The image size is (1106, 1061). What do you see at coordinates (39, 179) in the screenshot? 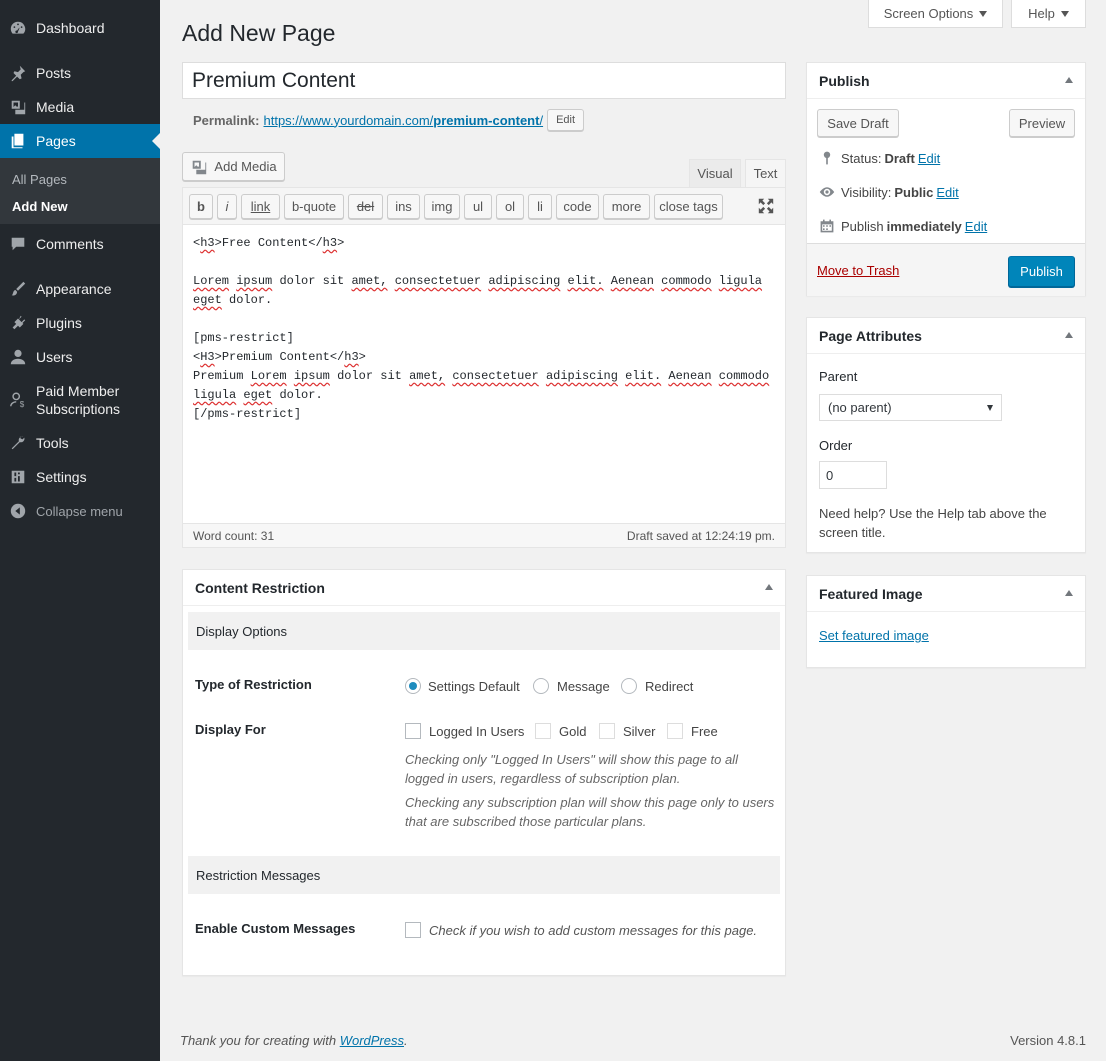
I see `submenu-all-pages: All Pages` at bounding box center [39, 179].